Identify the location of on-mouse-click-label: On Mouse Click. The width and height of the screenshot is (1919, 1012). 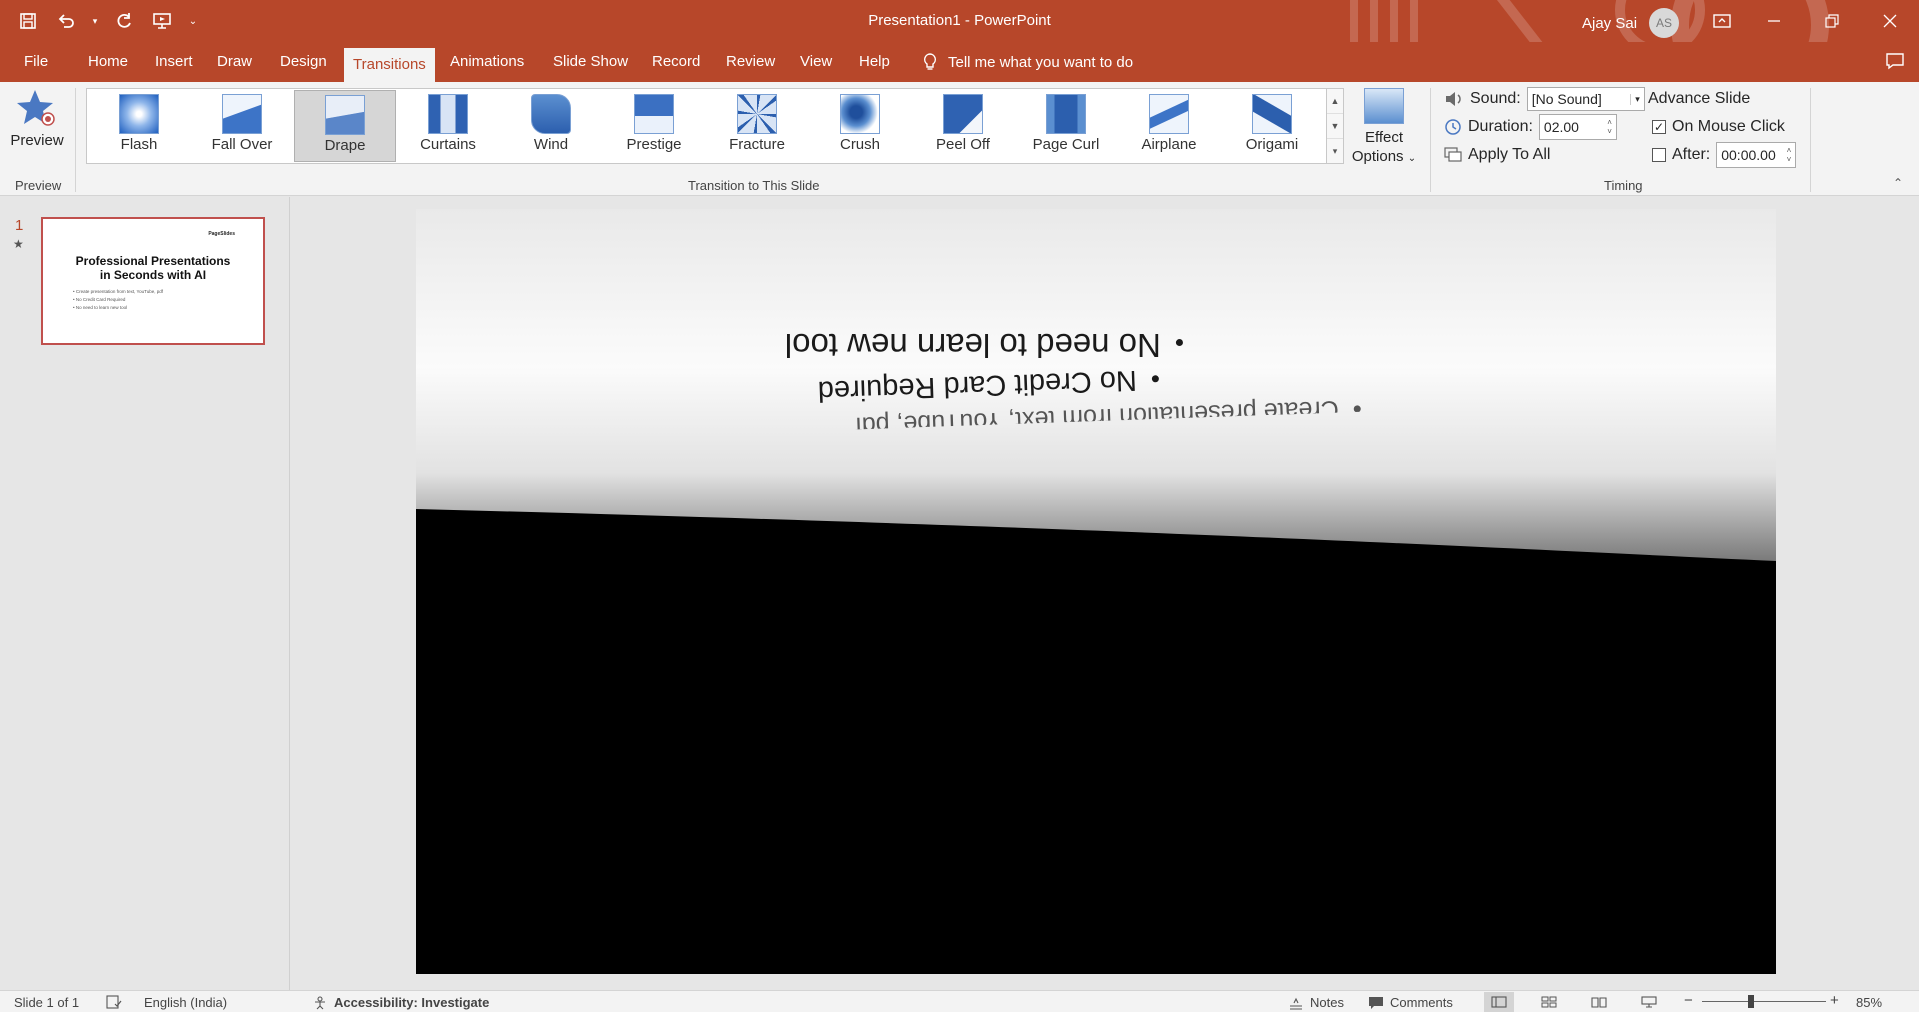
(1728, 126).